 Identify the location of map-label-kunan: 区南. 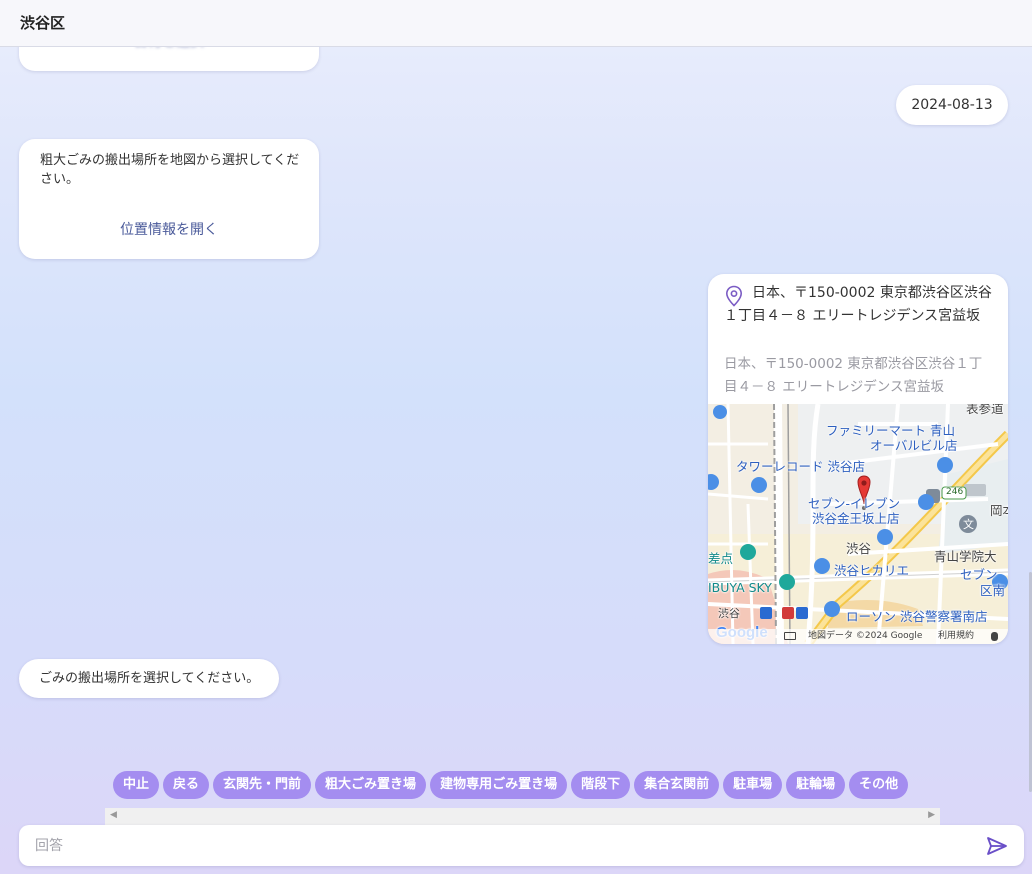
(993, 590).